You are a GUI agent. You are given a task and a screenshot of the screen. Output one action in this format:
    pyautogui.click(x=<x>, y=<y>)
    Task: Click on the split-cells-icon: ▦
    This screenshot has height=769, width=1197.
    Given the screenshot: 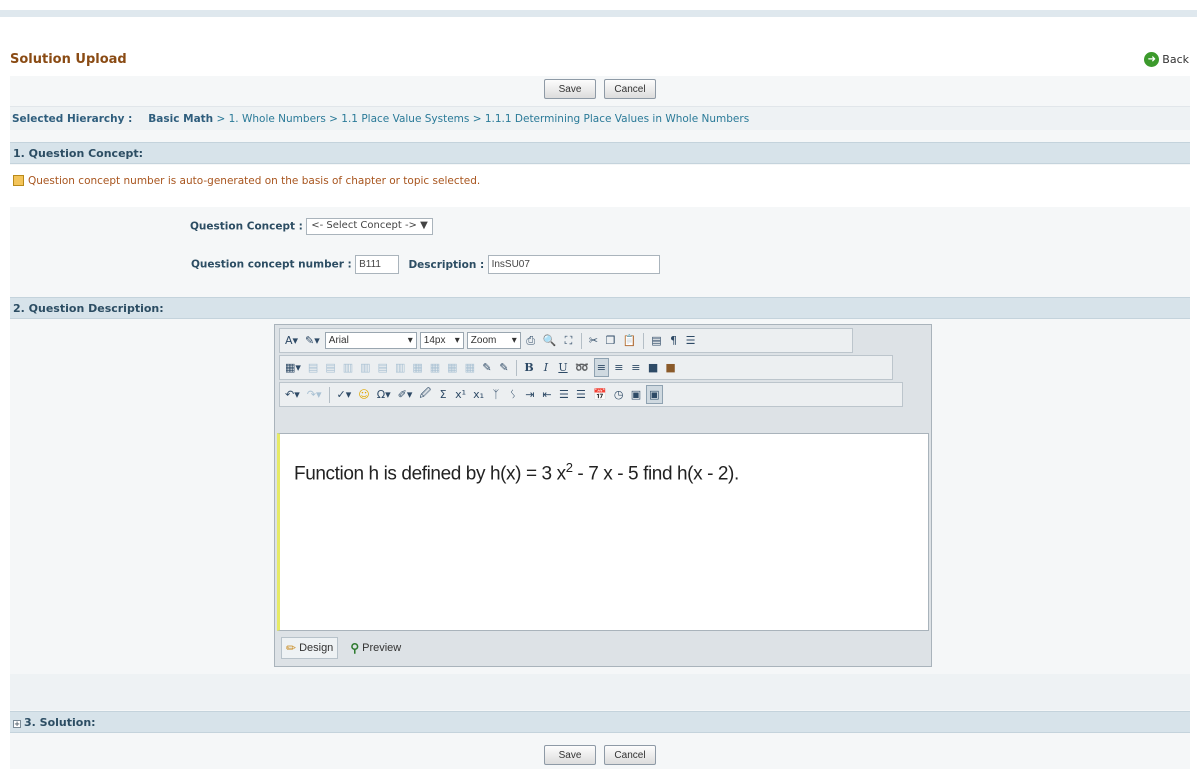 What is the action you would take?
    pyautogui.click(x=435, y=367)
    